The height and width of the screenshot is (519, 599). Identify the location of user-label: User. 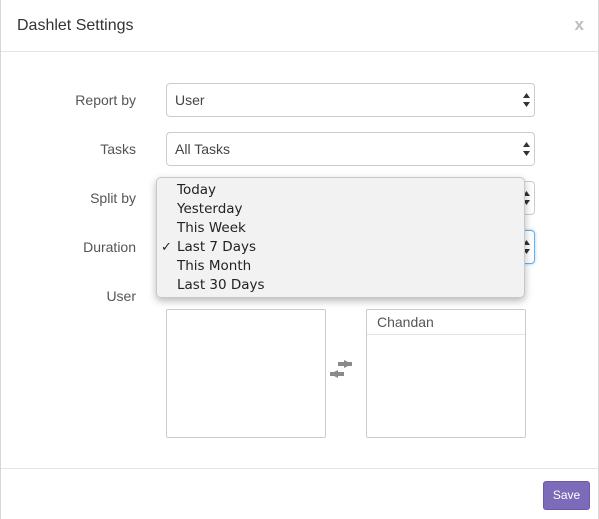
(121, 296).